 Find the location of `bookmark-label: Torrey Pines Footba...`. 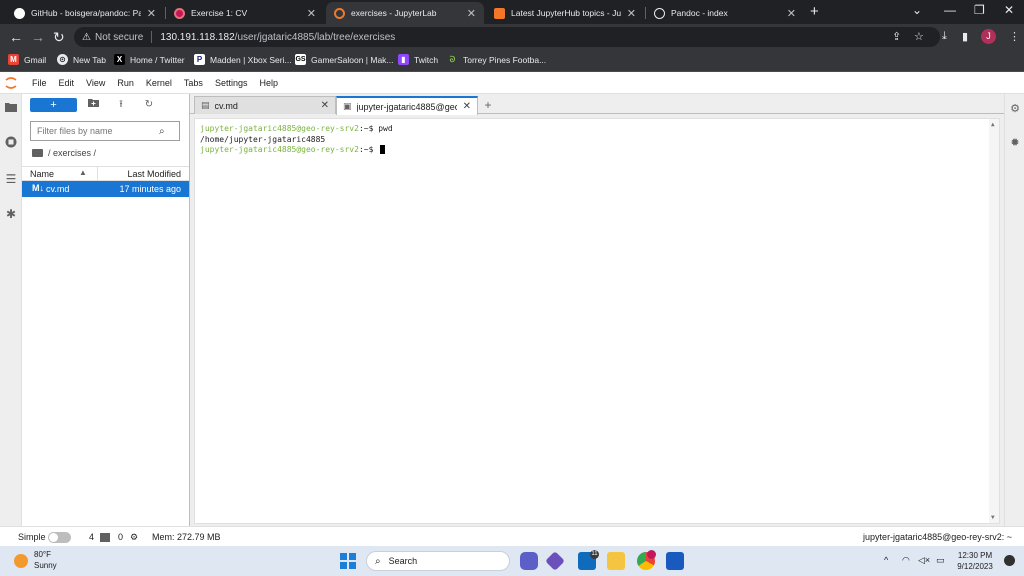

bookmark-label: Torrey Pines Footba... is located at coordinates (505, 59).